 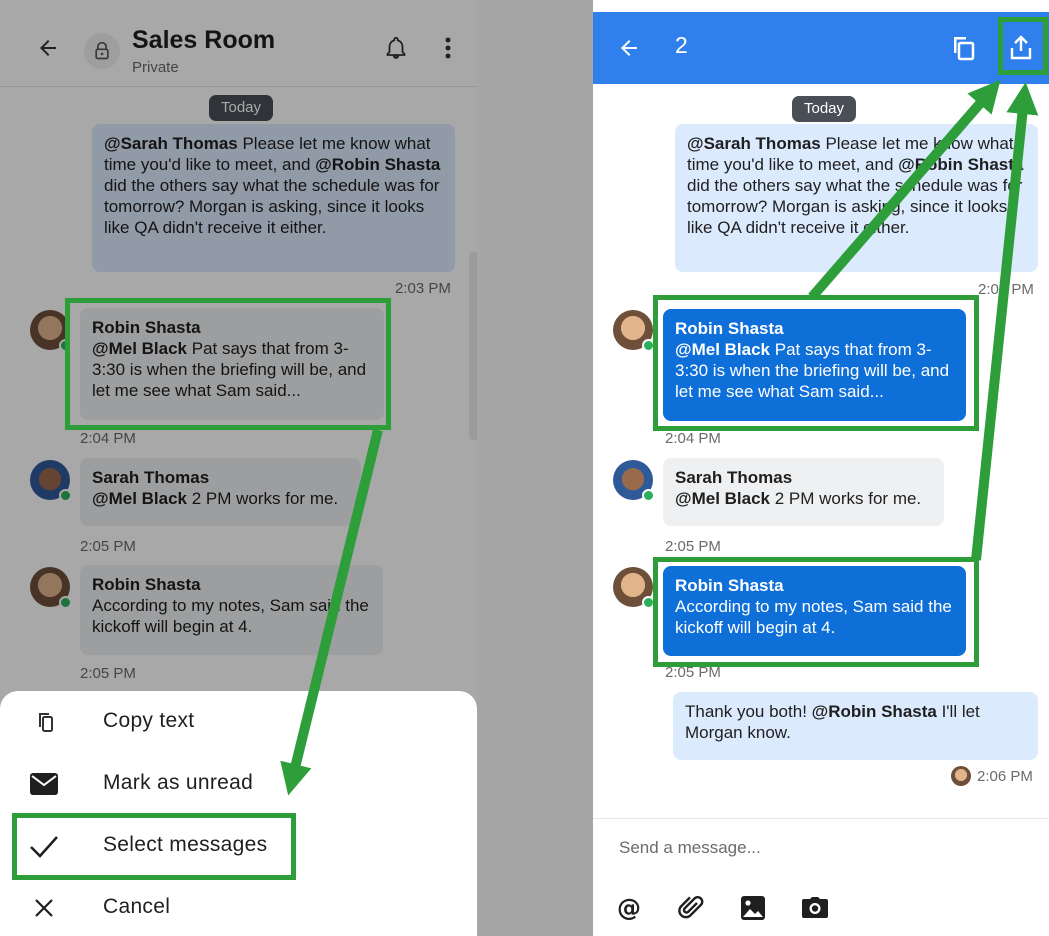 What do you see at coordinates (238, 784) in the screenshot?
I see `mark-unread-item: Mark as unread` at bounding box center [238, 784].